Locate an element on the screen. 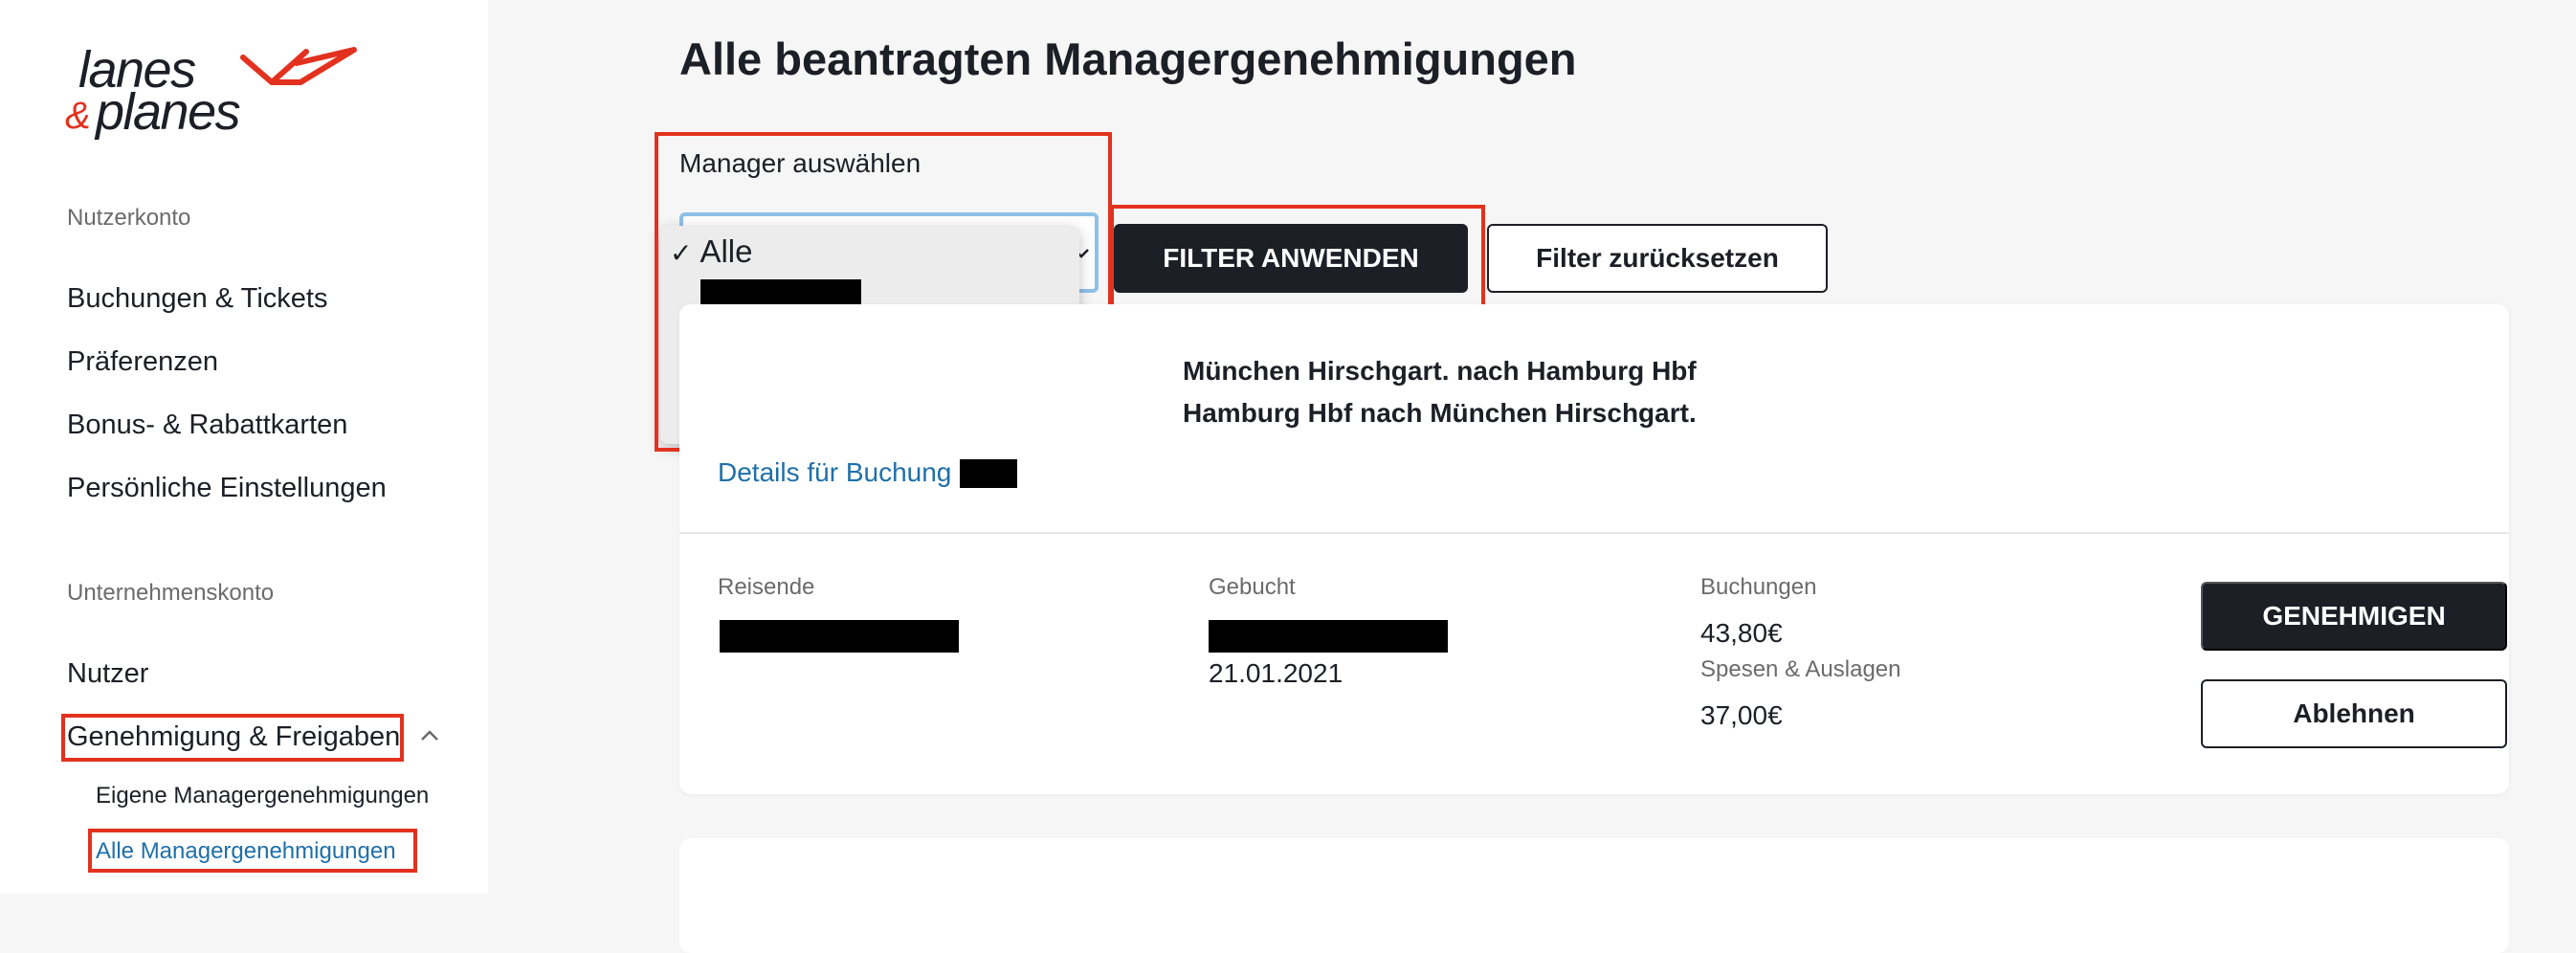 This screenshot has height=953, width=2576. page-title: Alle beantragten Managergenehmigungen is located at coordinates (1128, 58).